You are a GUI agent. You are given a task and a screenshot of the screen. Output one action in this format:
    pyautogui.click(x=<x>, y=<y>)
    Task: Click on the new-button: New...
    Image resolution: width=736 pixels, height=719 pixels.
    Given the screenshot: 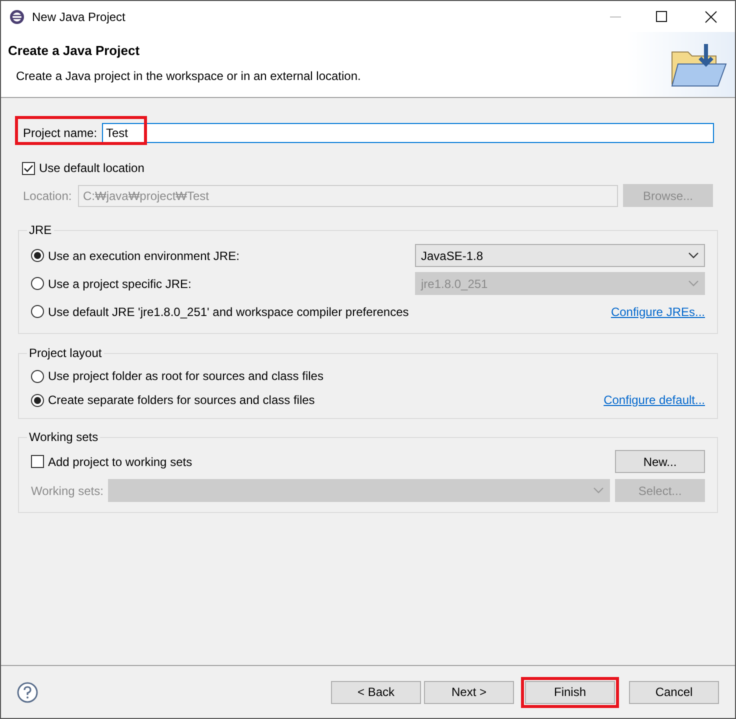 What is the action you would take?
    pyautogui.click(x=660, y=461)
    